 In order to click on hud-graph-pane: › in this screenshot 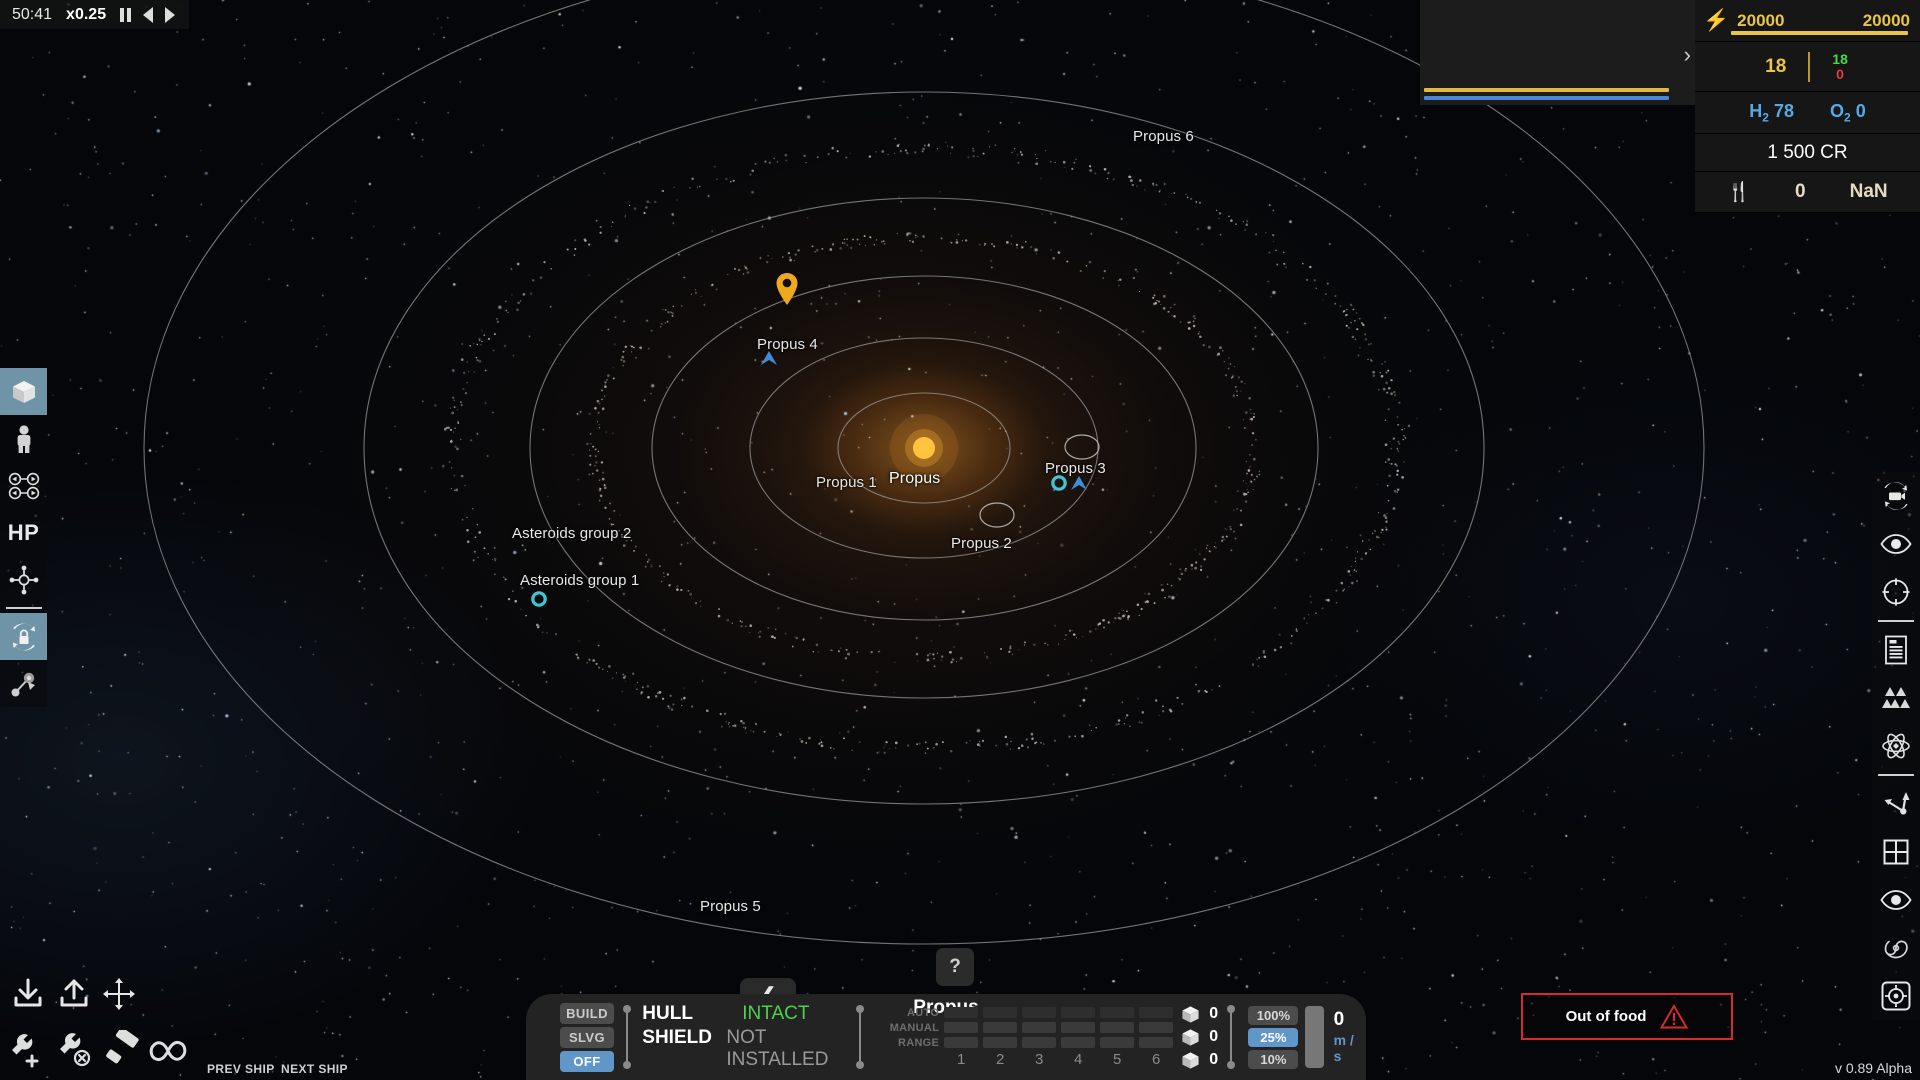, I will do `click(1557, 52)`.